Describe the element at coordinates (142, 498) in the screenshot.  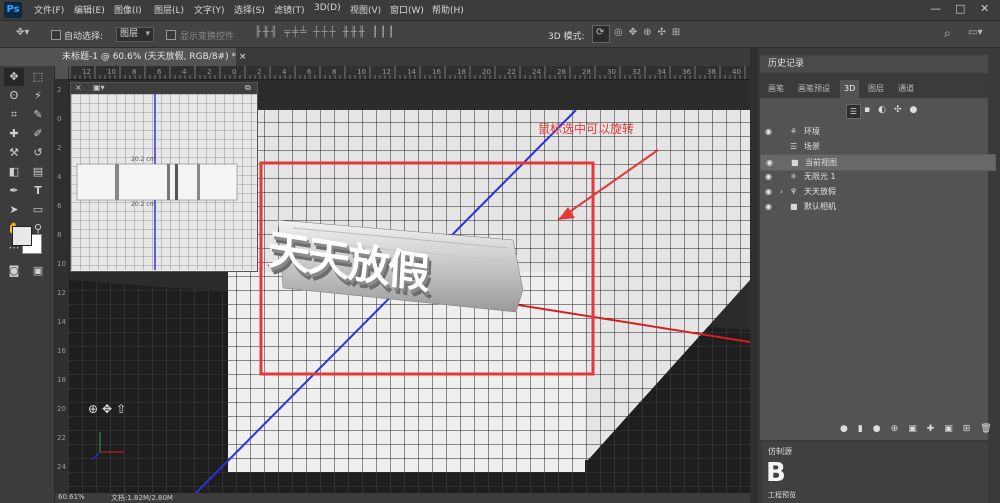
I see `doc-size: 文档:1.82M/2.80M` at that location.